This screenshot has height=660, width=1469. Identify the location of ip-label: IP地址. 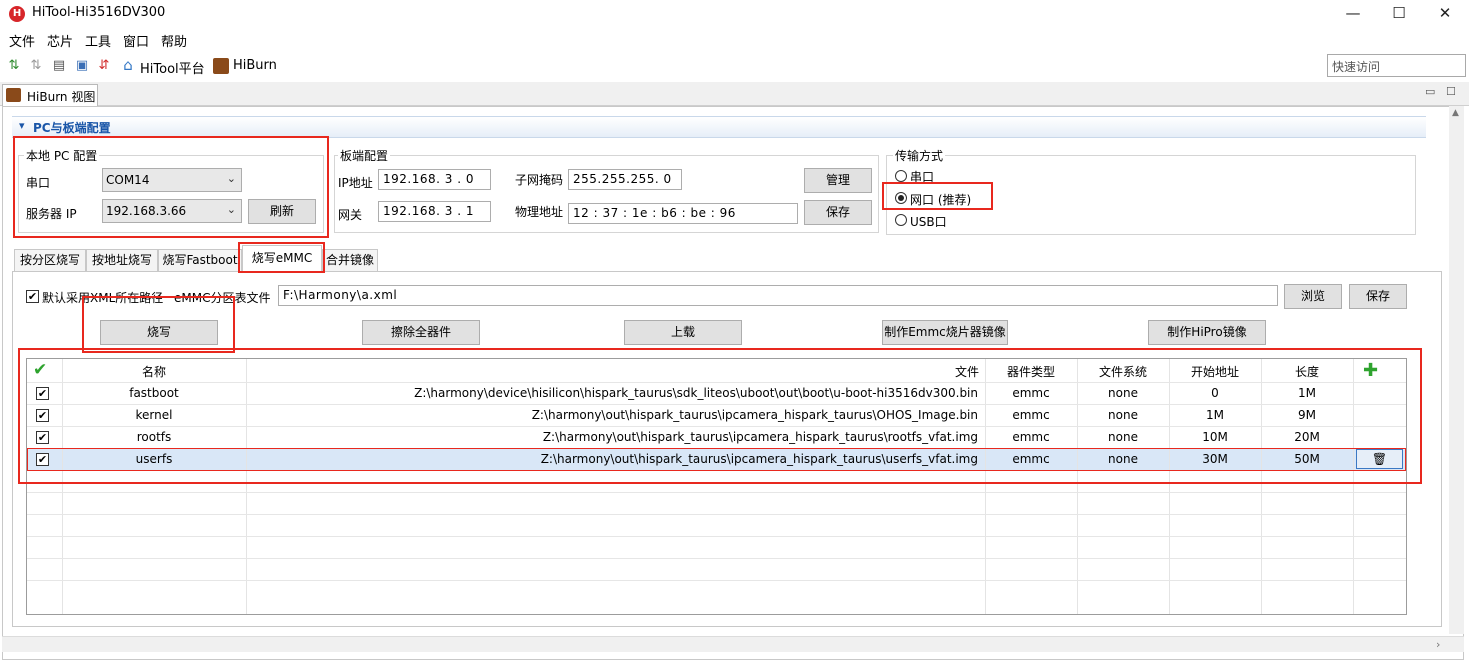
(355, 183).